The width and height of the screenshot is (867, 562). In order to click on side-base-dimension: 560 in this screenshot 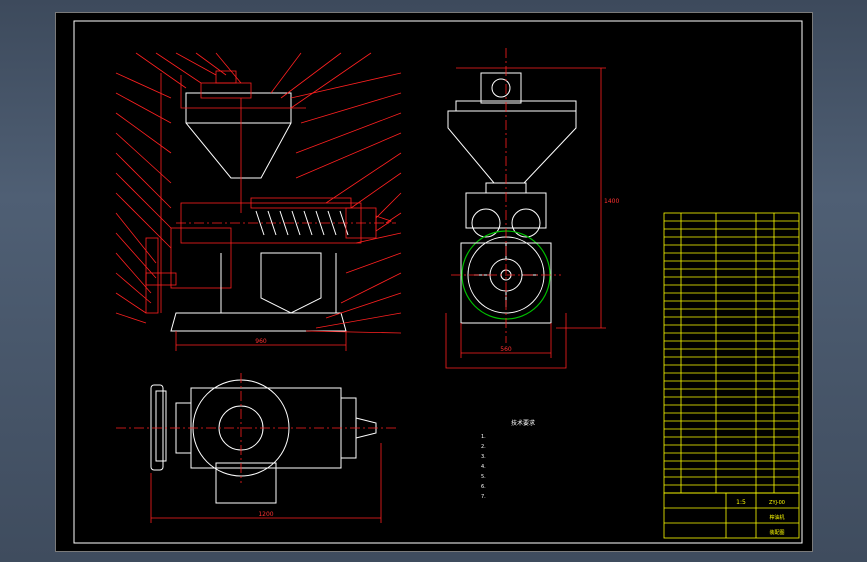, I will do `click(506, 349)`.